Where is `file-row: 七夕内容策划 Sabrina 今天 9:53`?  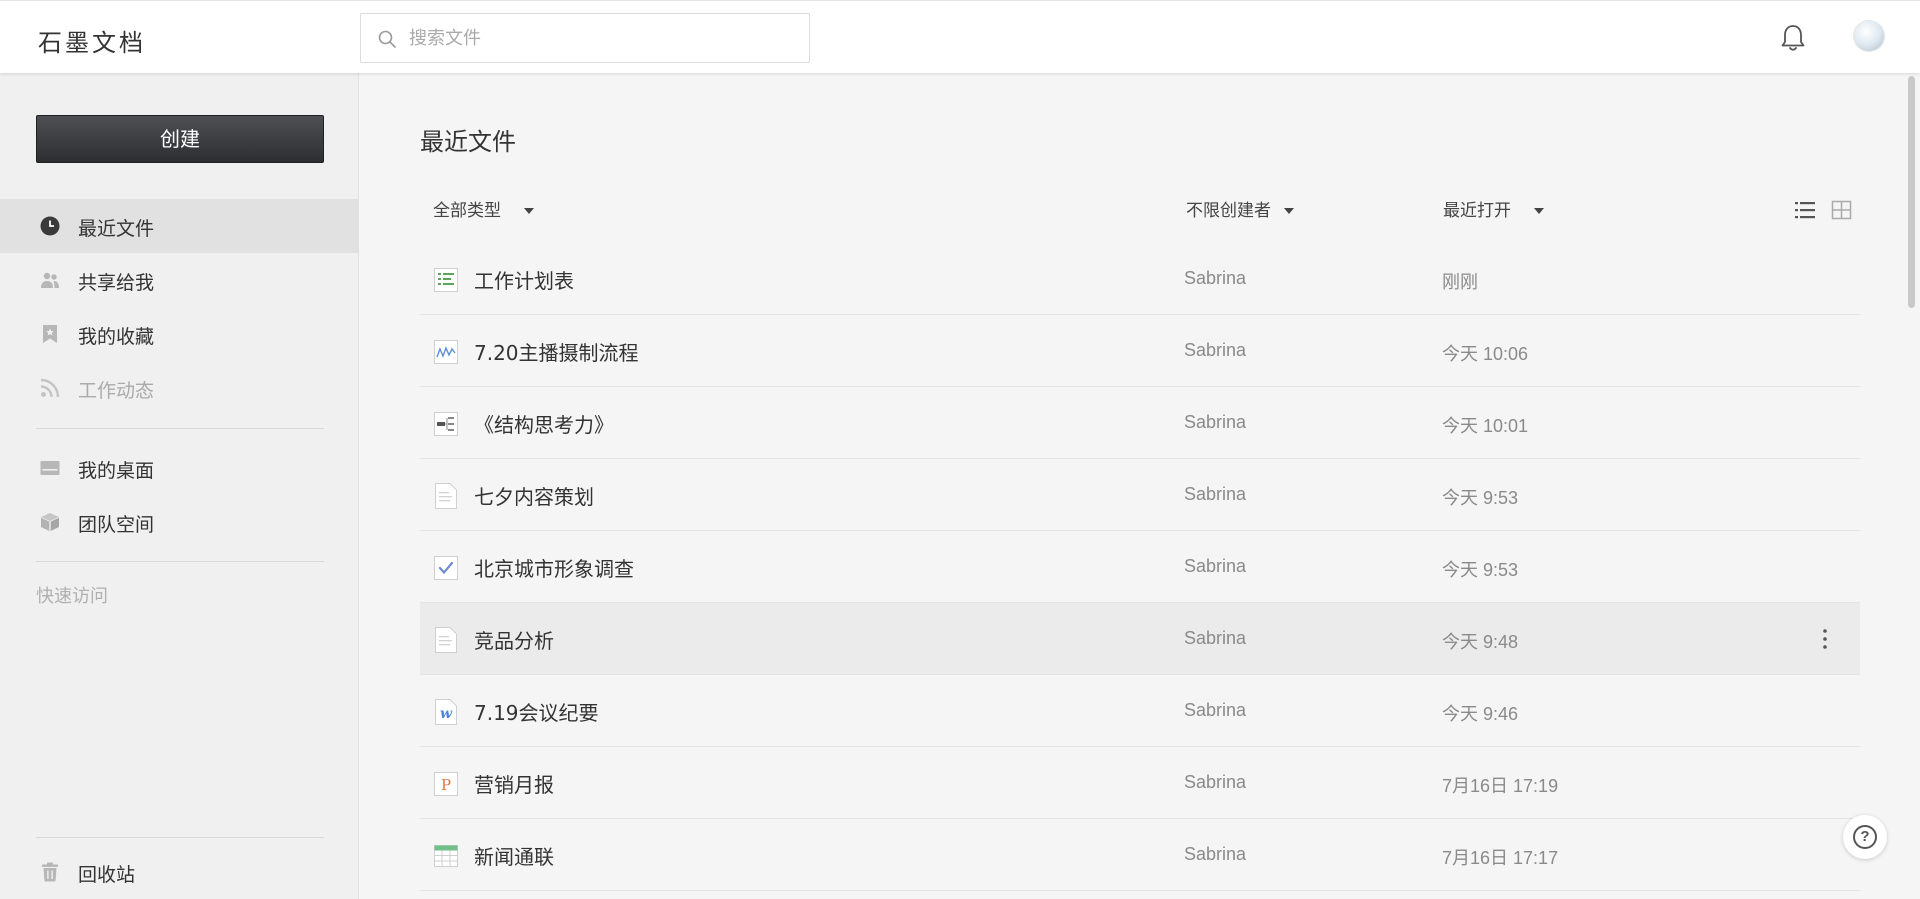
file-row: 七夕内容策划 Sabrina 今天 9:53 is located at coordinates (1140, 495).